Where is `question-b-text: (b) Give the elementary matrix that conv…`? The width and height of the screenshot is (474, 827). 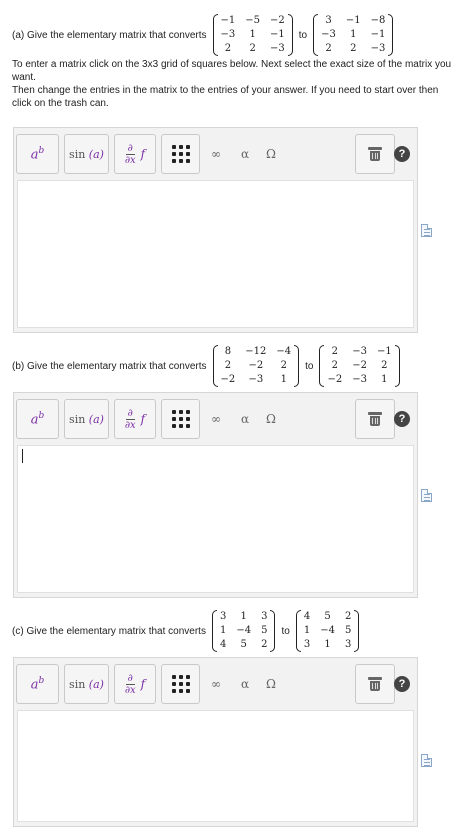 question-b-text: (b) Give the elementary matrix that conv… is located at coordinates (109, 366).